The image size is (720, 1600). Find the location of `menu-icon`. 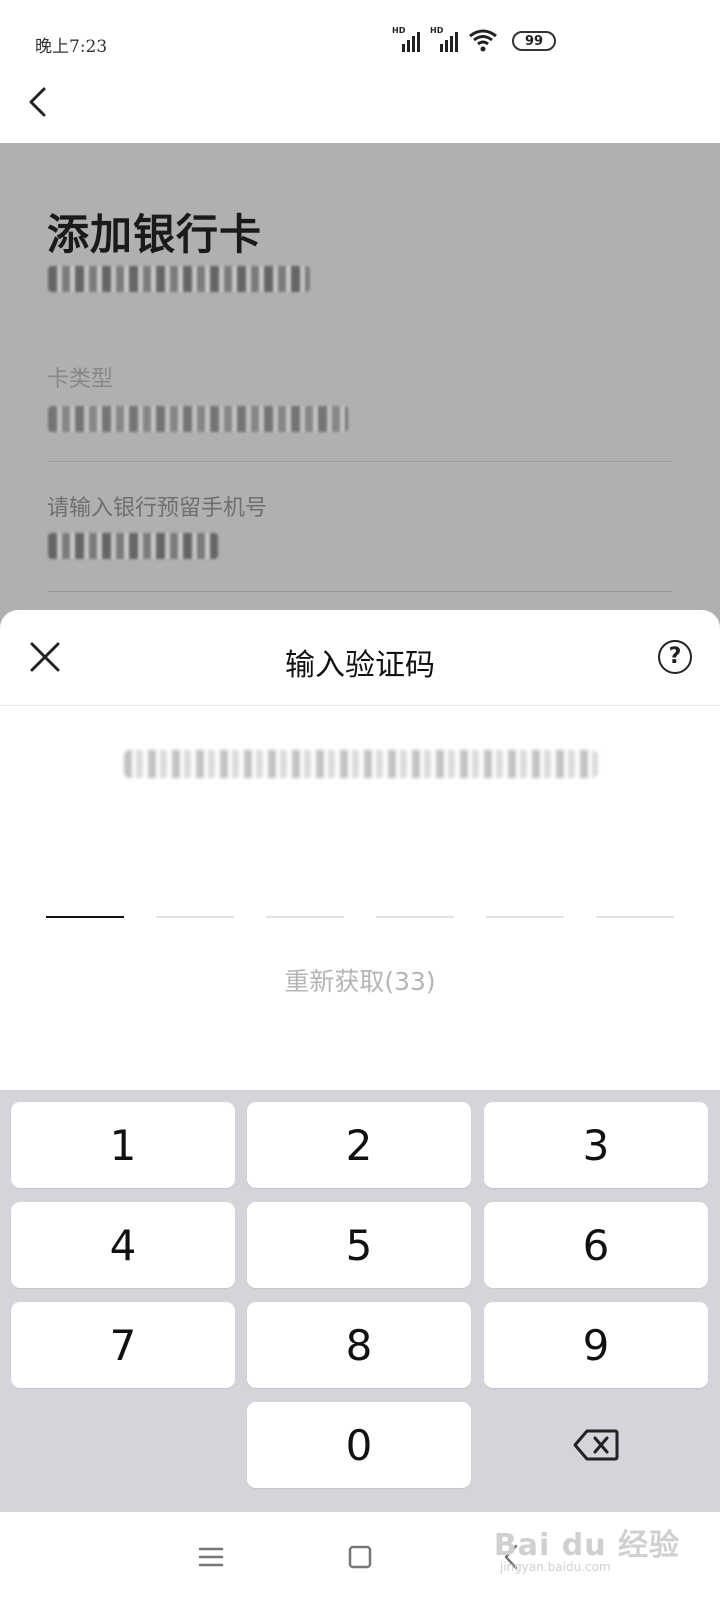

menu-icon is located at coordinates (211, 1557).